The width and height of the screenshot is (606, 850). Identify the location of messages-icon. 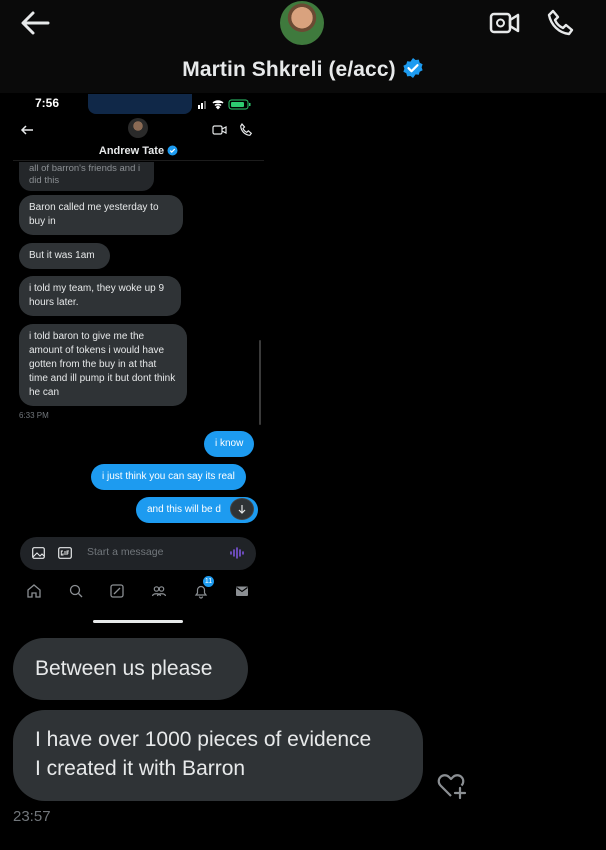
(242, 591).